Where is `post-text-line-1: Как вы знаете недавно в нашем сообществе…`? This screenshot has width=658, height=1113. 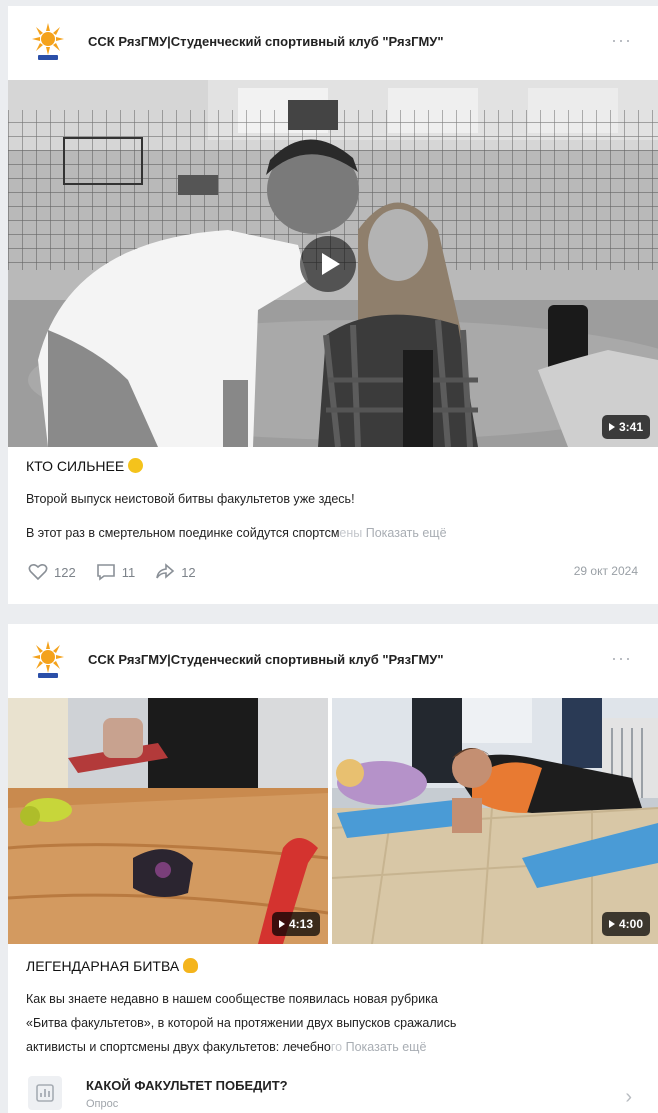
post-text-line-1: Как вы знаете недавно в нашем сообществе… is located at coordinates (232, 999).